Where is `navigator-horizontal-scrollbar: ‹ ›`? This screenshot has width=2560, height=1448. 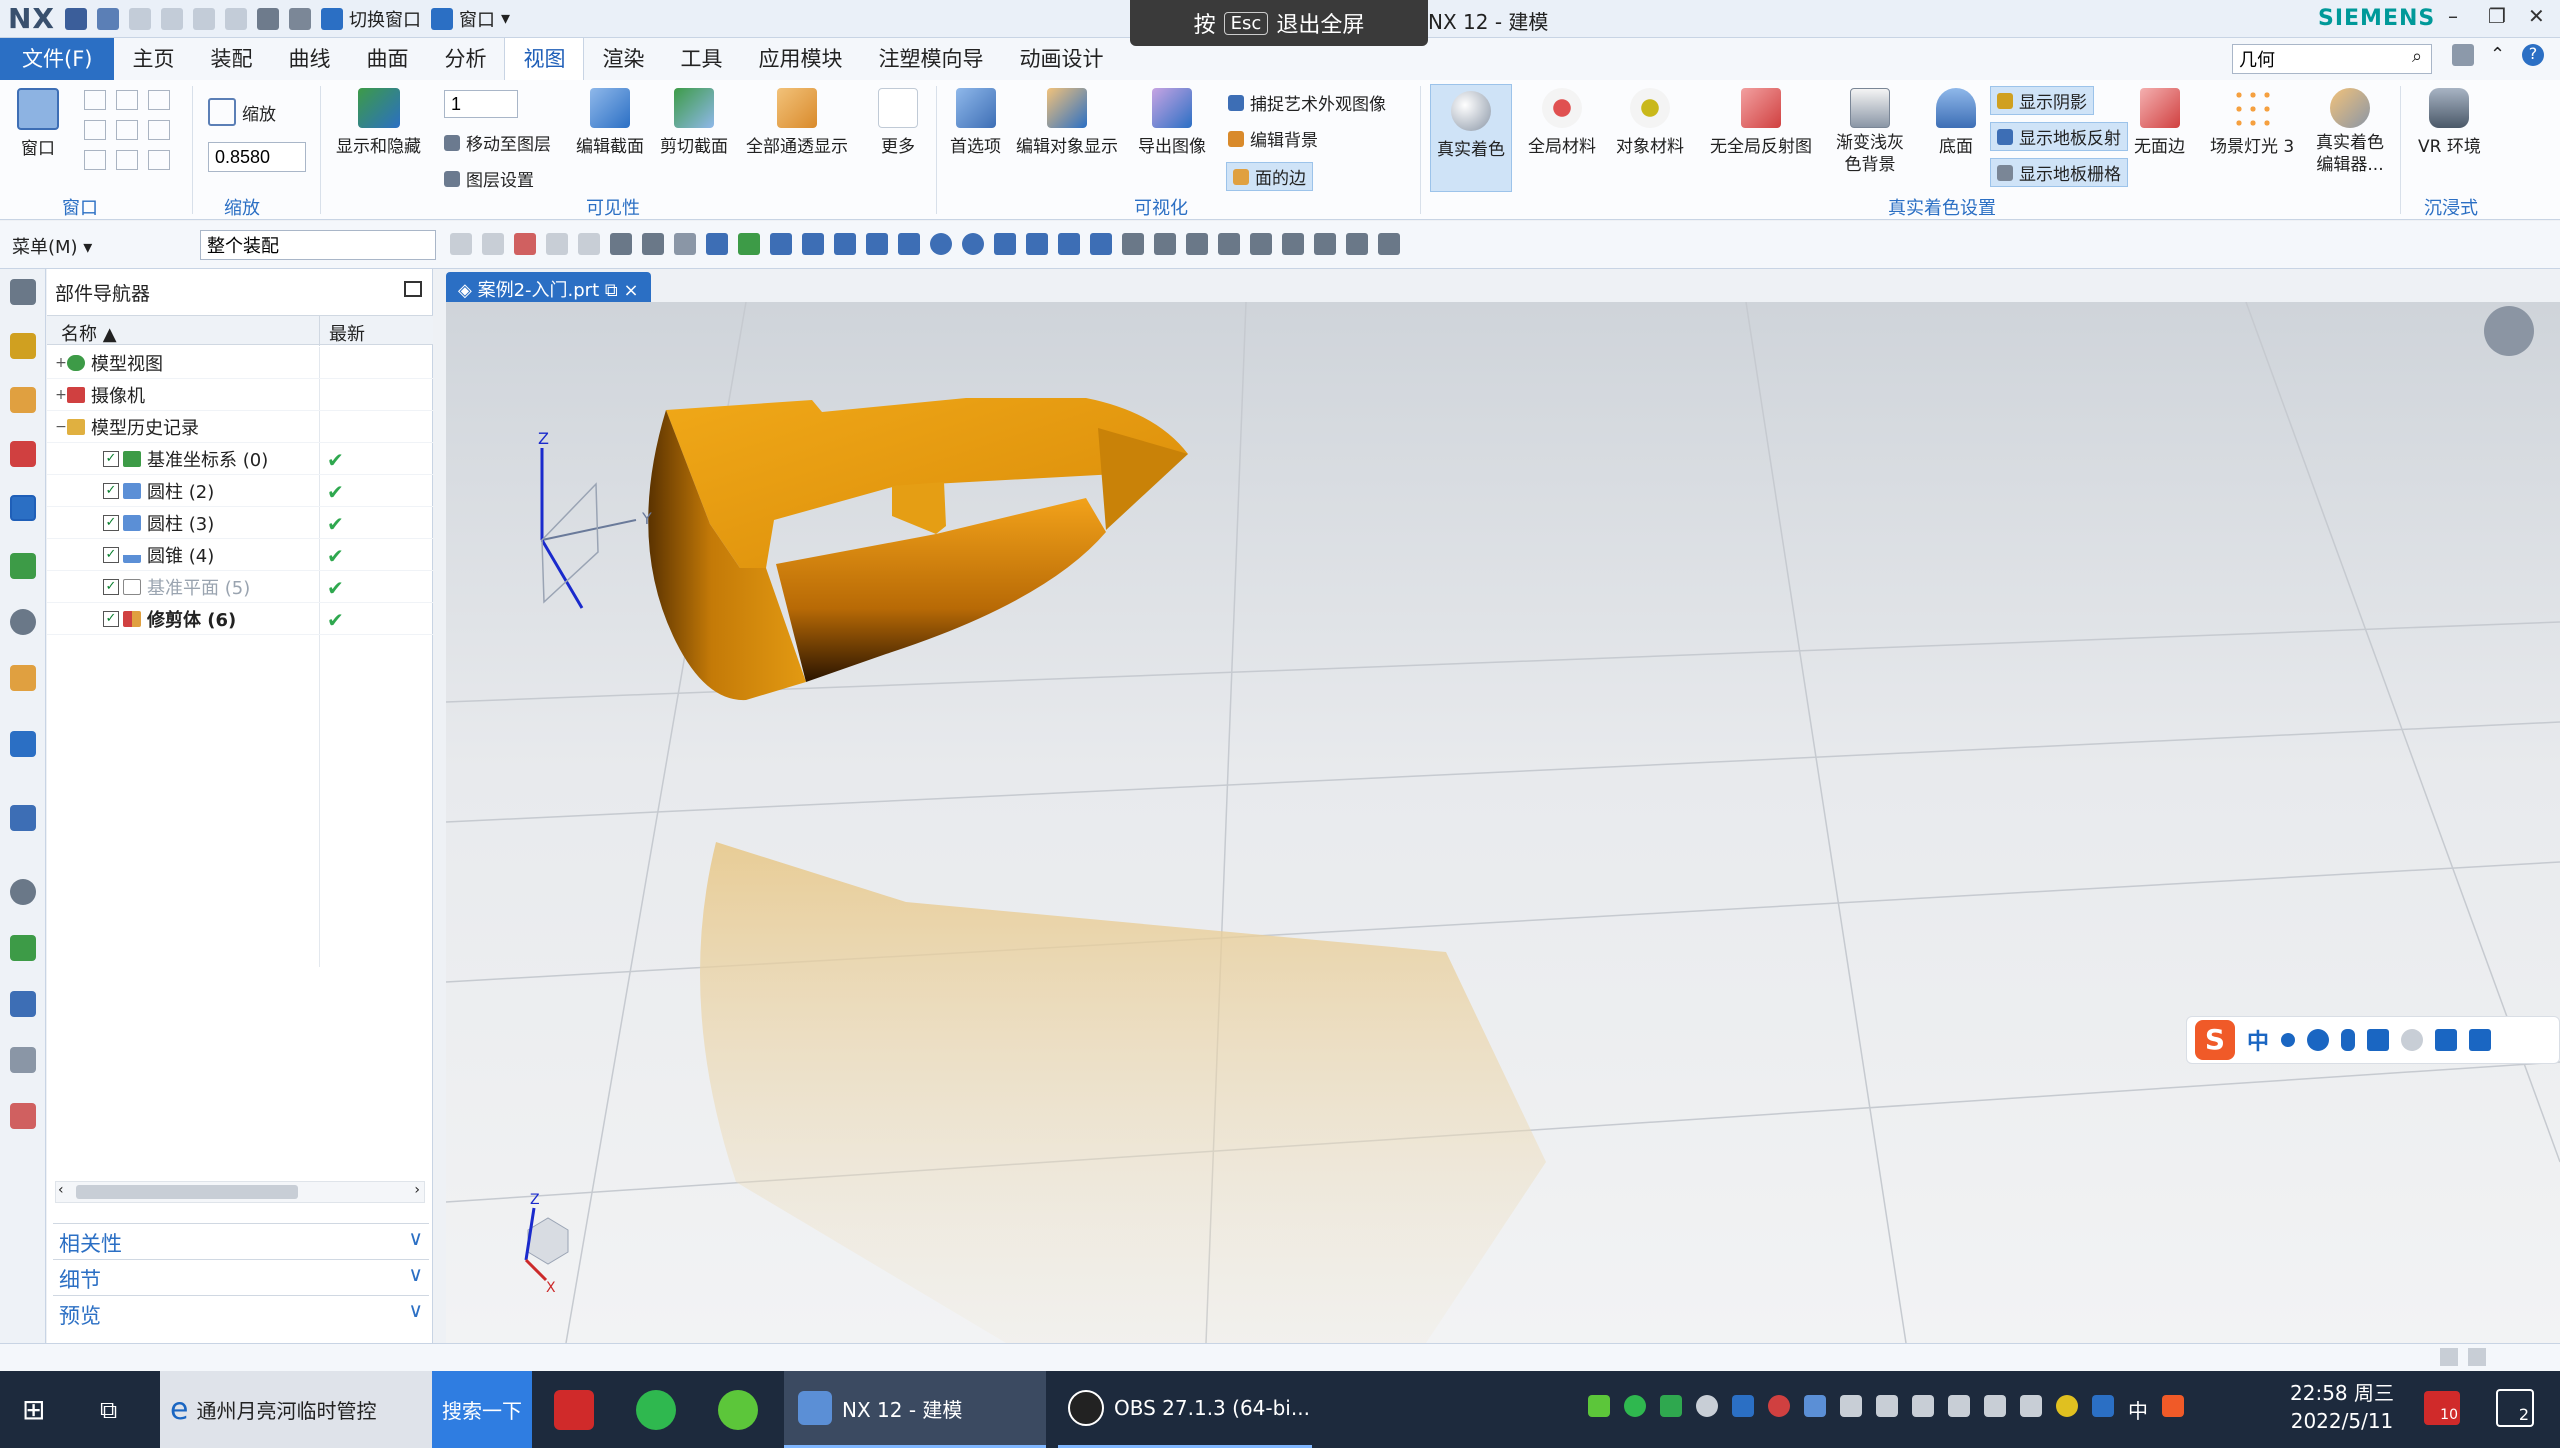
navigator-horizontal-scrollbar: ‹ › is located at coordinates (240, 1192).